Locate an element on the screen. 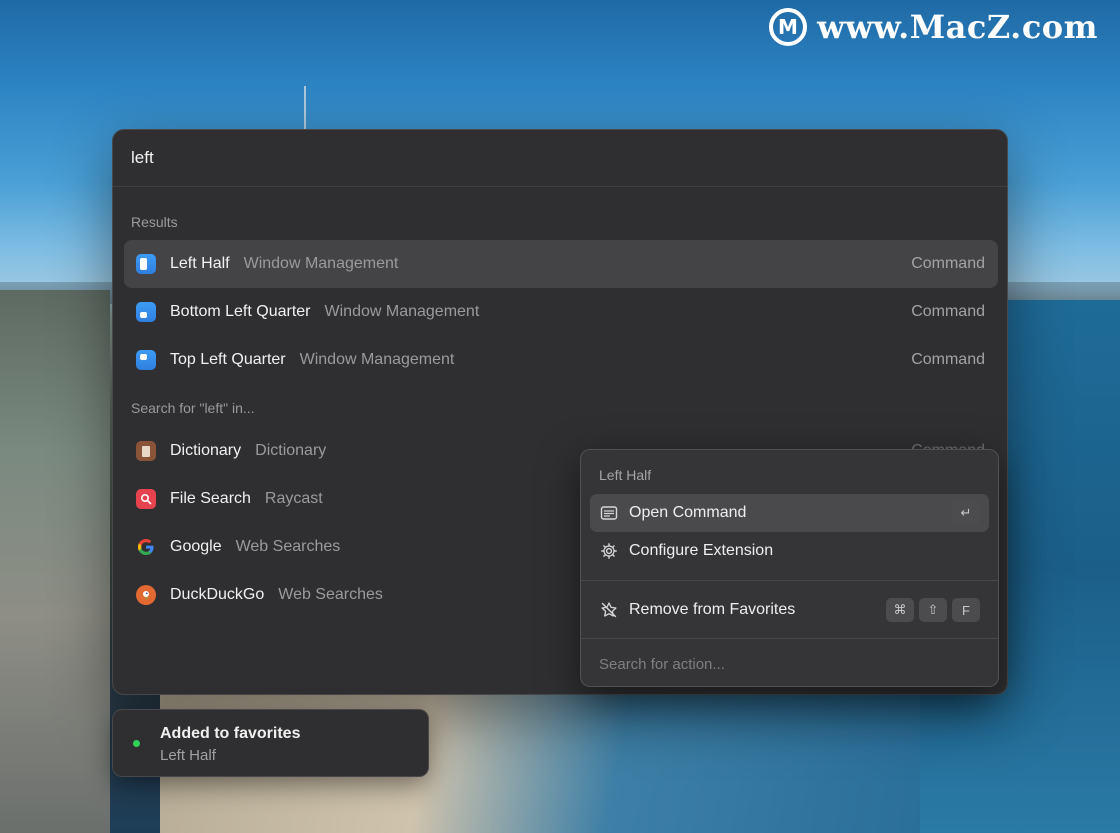 Image resolution: width=1120 pixels, height=833 pixels. row-title: Top Left Quarter is located at coordinates (228, 359).